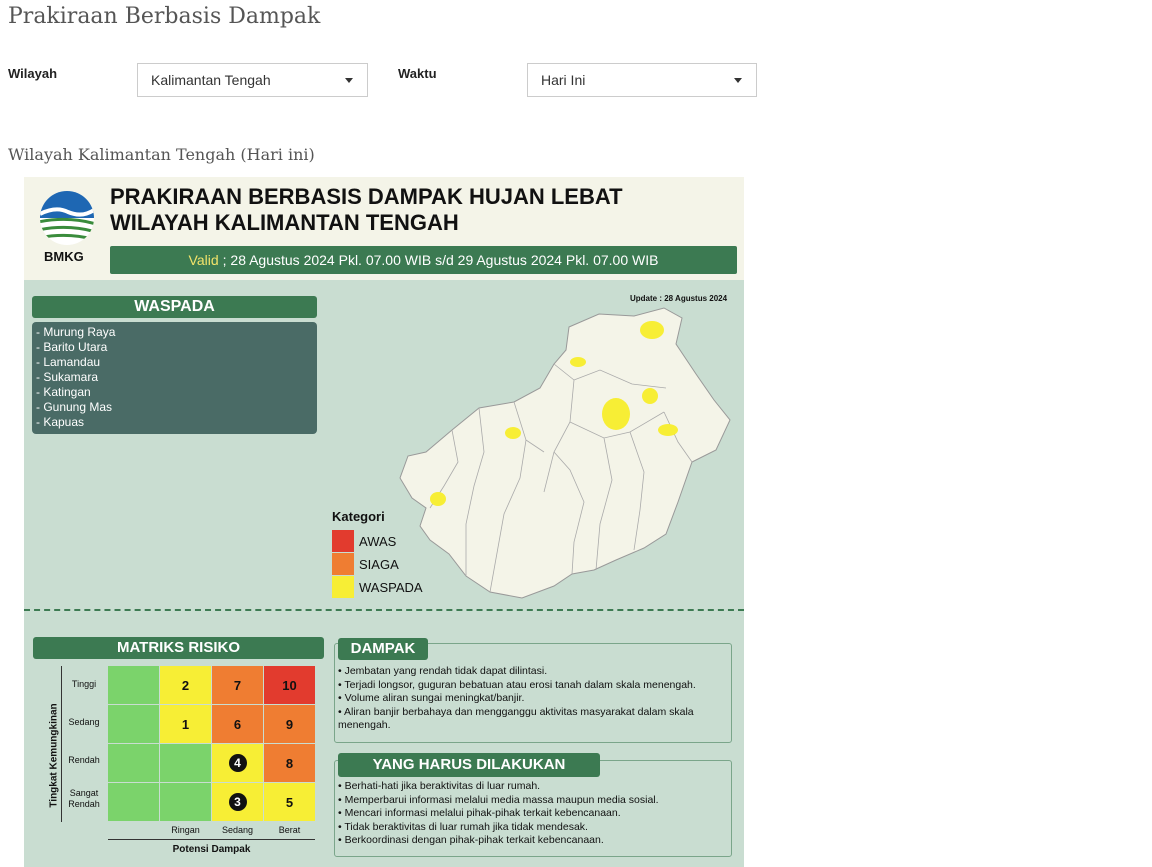 The width and height of the screenshot is (1152, 867). I want to click on matrix-cell-value: 5, so click(289, 802).